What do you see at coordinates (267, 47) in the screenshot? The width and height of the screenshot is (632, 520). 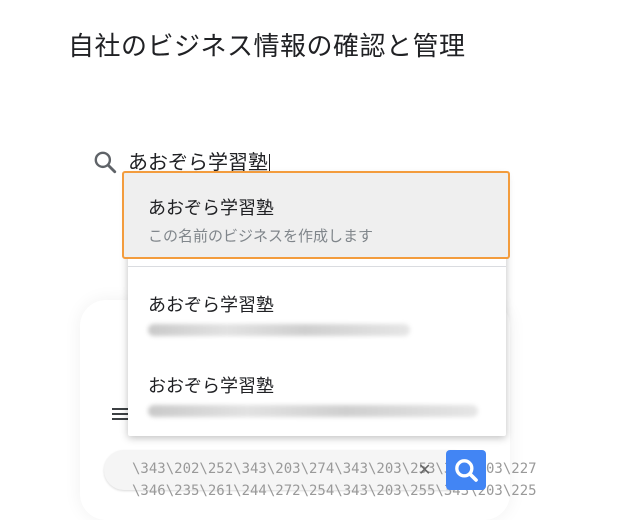 I see `page-title: 自社のビジネス情報の確認と管理` at bounding box center [267, 47].